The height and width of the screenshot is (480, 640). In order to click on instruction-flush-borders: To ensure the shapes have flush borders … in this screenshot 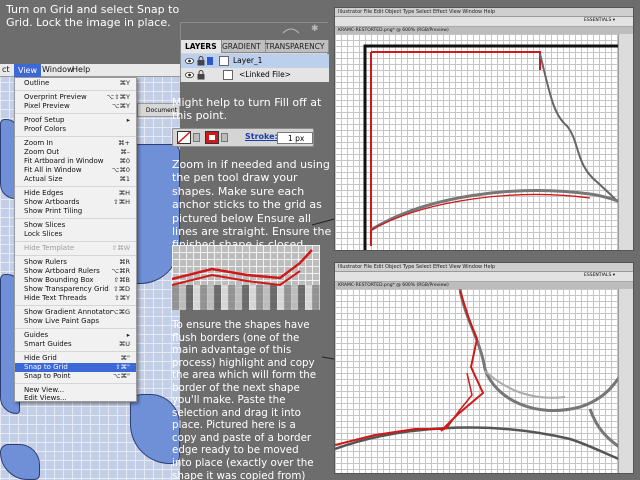, I will do `click(244, 399)`.